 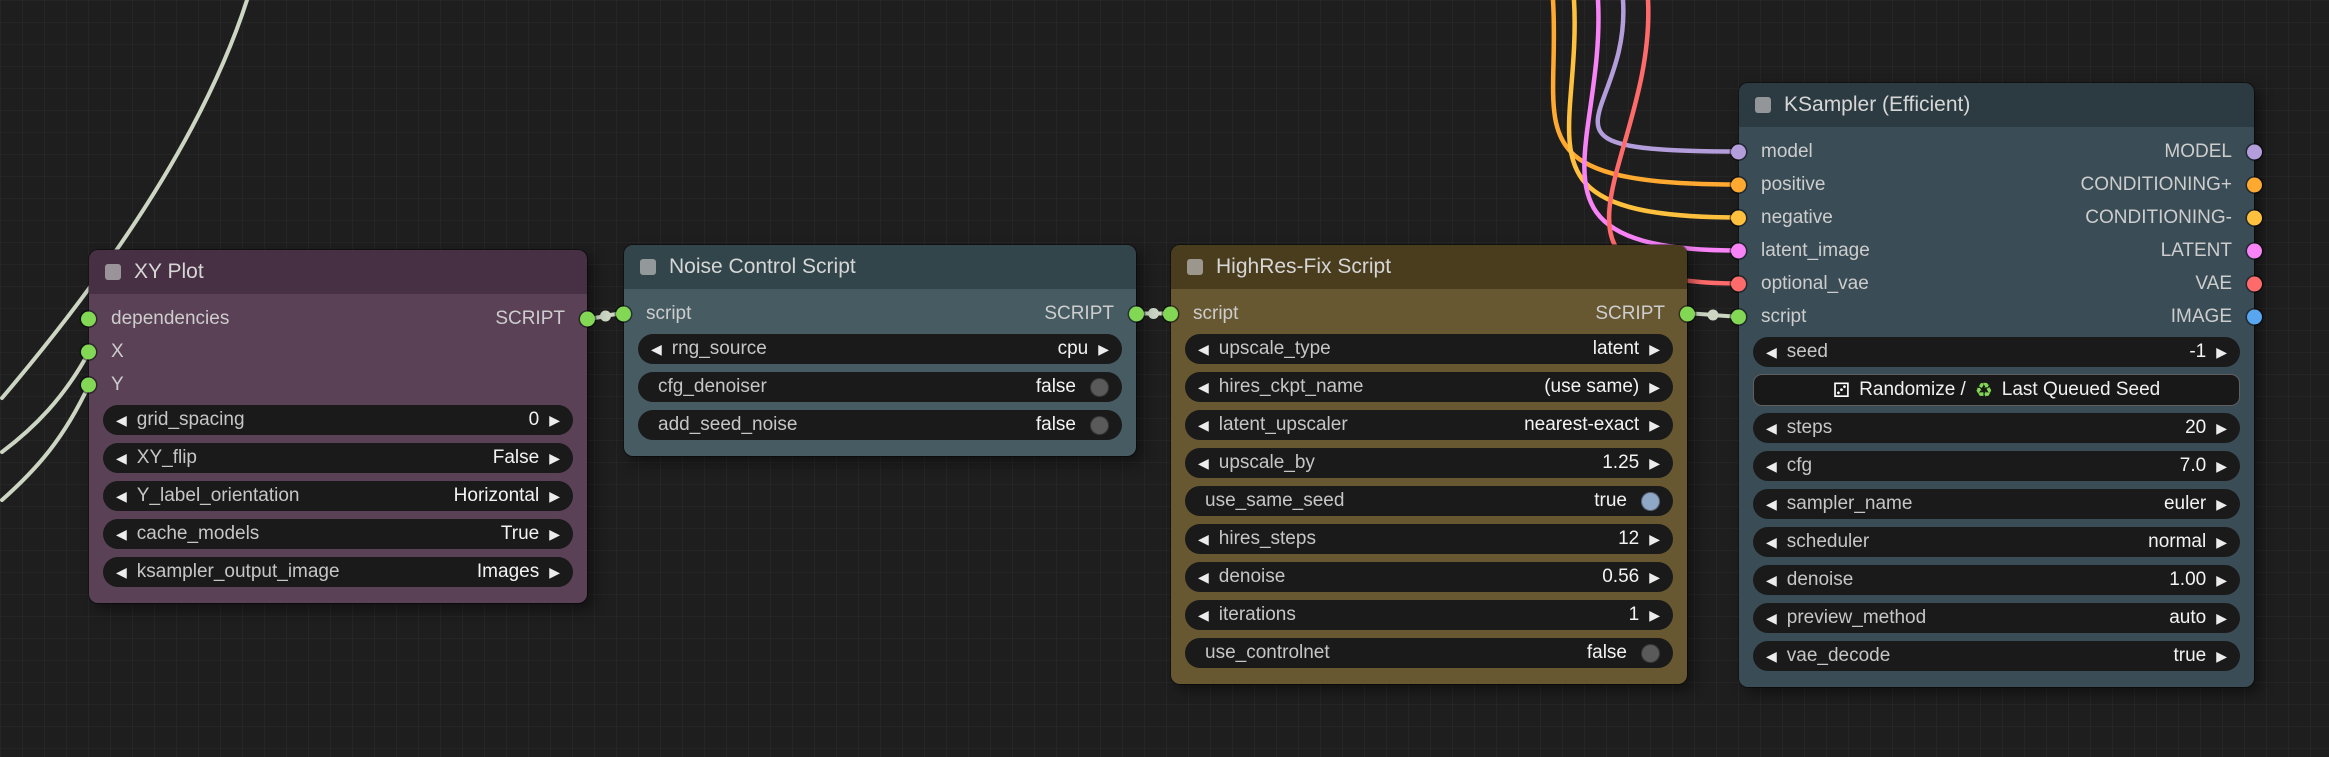 I want to click on widget-y-label-orientation: ◀ Y_label_orientation Horizontal ▶, so click(x=338, y=496).